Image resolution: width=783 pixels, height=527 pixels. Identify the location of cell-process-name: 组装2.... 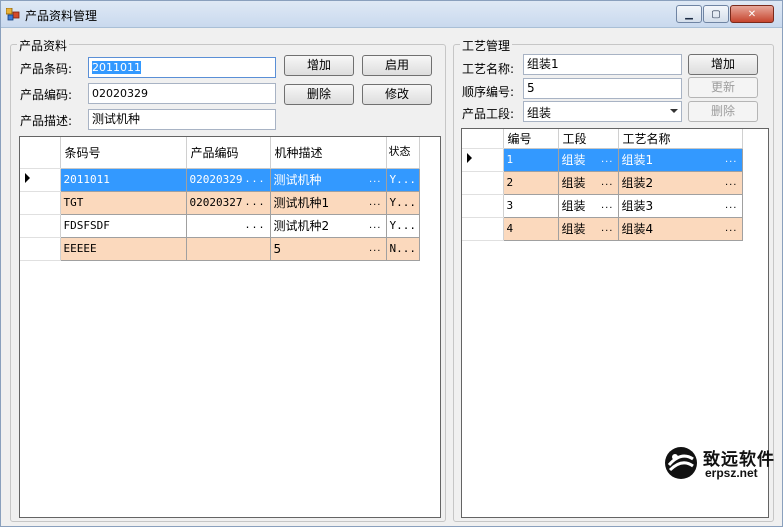
(680, 183).